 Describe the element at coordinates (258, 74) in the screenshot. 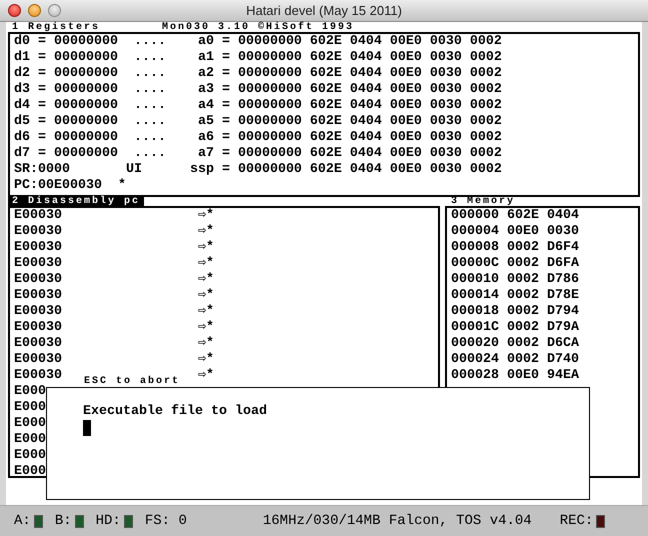

I see `register-line: d2 = 00000000 .... a2 = 00000000 602E 0404 00E0 0030 0002` at that location.